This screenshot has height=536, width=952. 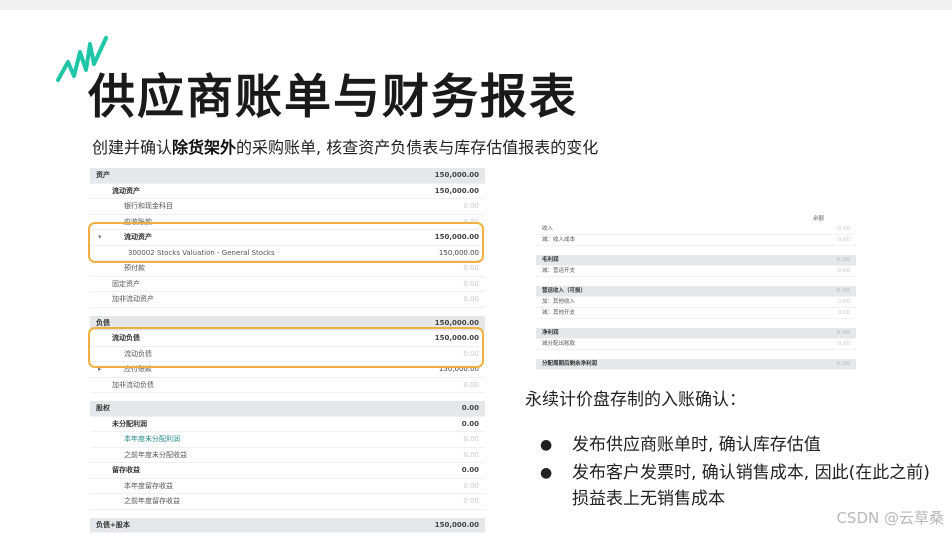 I want to click on row-label: 未分配利润, so click(x=129, y=423).